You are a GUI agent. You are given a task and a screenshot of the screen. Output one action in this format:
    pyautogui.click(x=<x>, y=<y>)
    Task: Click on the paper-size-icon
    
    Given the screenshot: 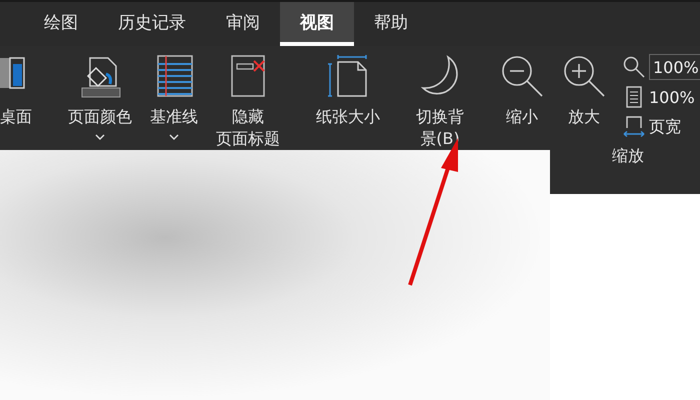 What is the action you would take?
    pyautogui.click(x=348, y=76)
    